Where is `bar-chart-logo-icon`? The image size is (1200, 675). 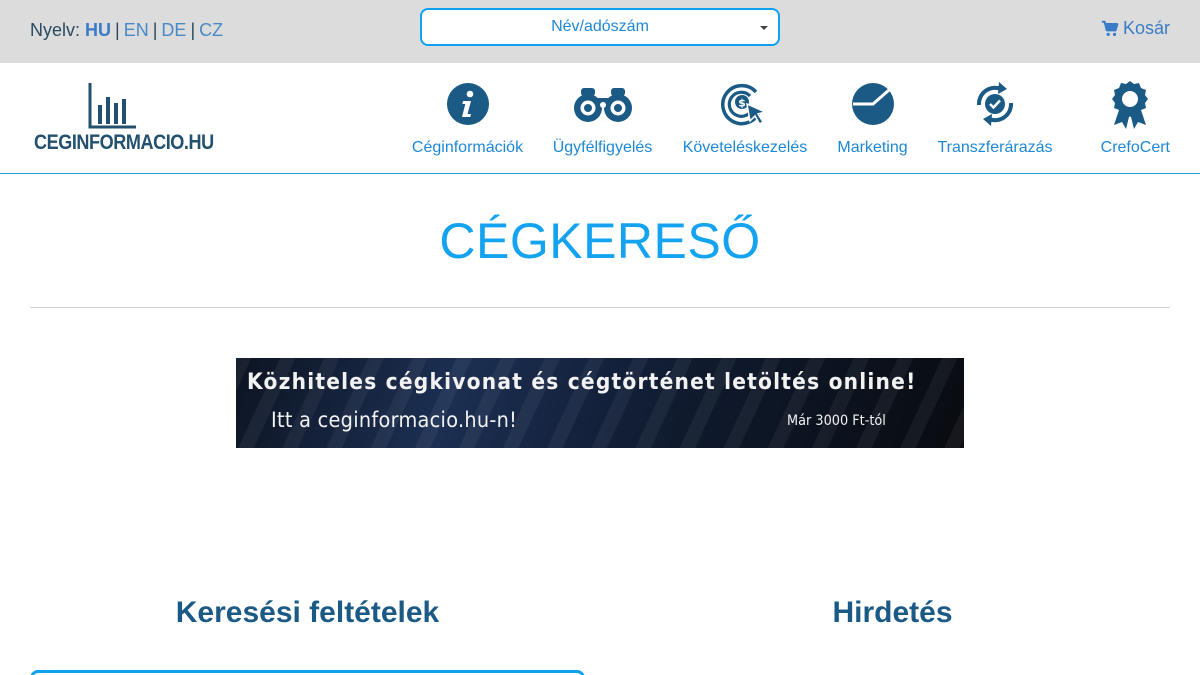 bar-chart-logo-icon is located at coordinates (112, 106).